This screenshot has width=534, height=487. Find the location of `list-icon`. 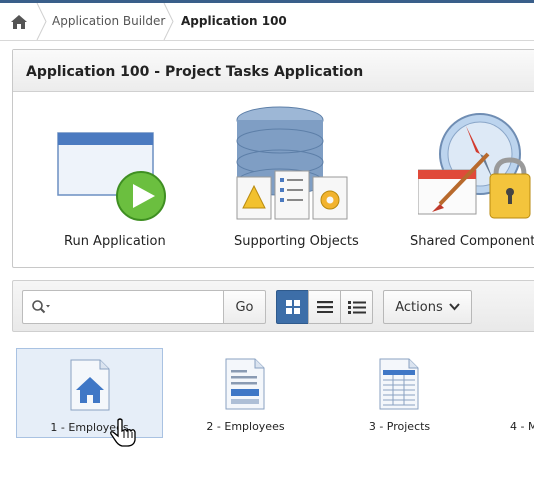

list-icon is located at coordinates (324, 307).